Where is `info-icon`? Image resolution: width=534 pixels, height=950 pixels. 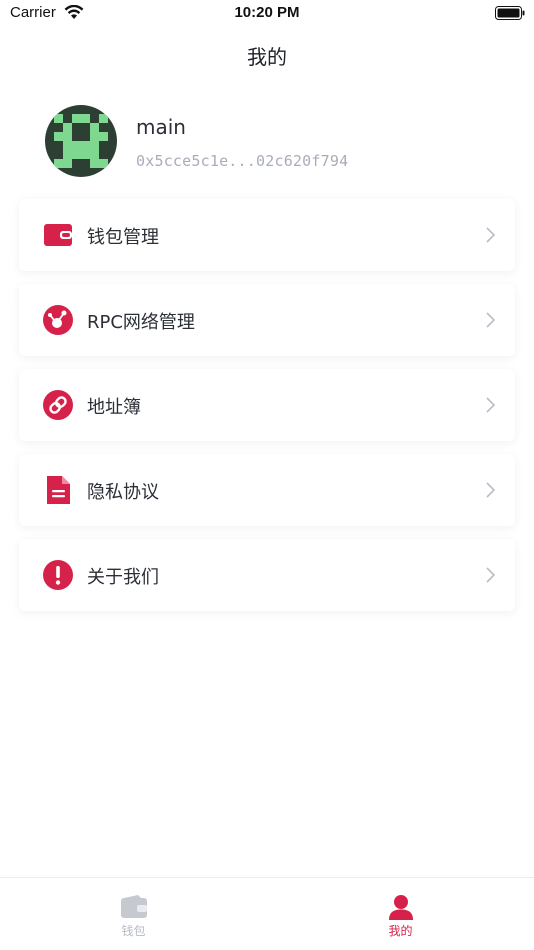
info-icon is located at coordinates (58, 575).